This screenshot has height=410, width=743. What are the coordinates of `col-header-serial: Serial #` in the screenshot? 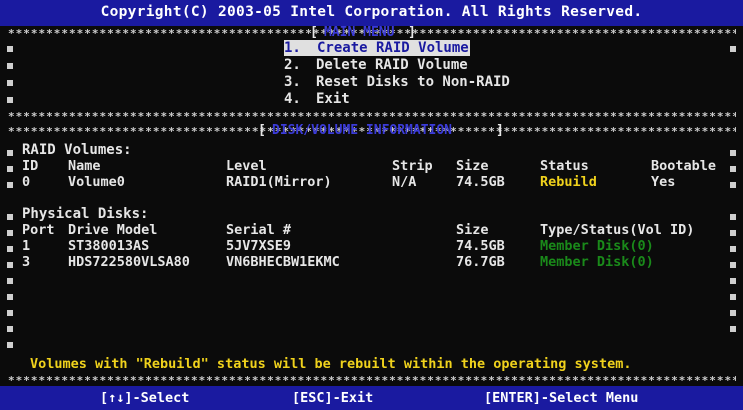 It's located at (259, 230).